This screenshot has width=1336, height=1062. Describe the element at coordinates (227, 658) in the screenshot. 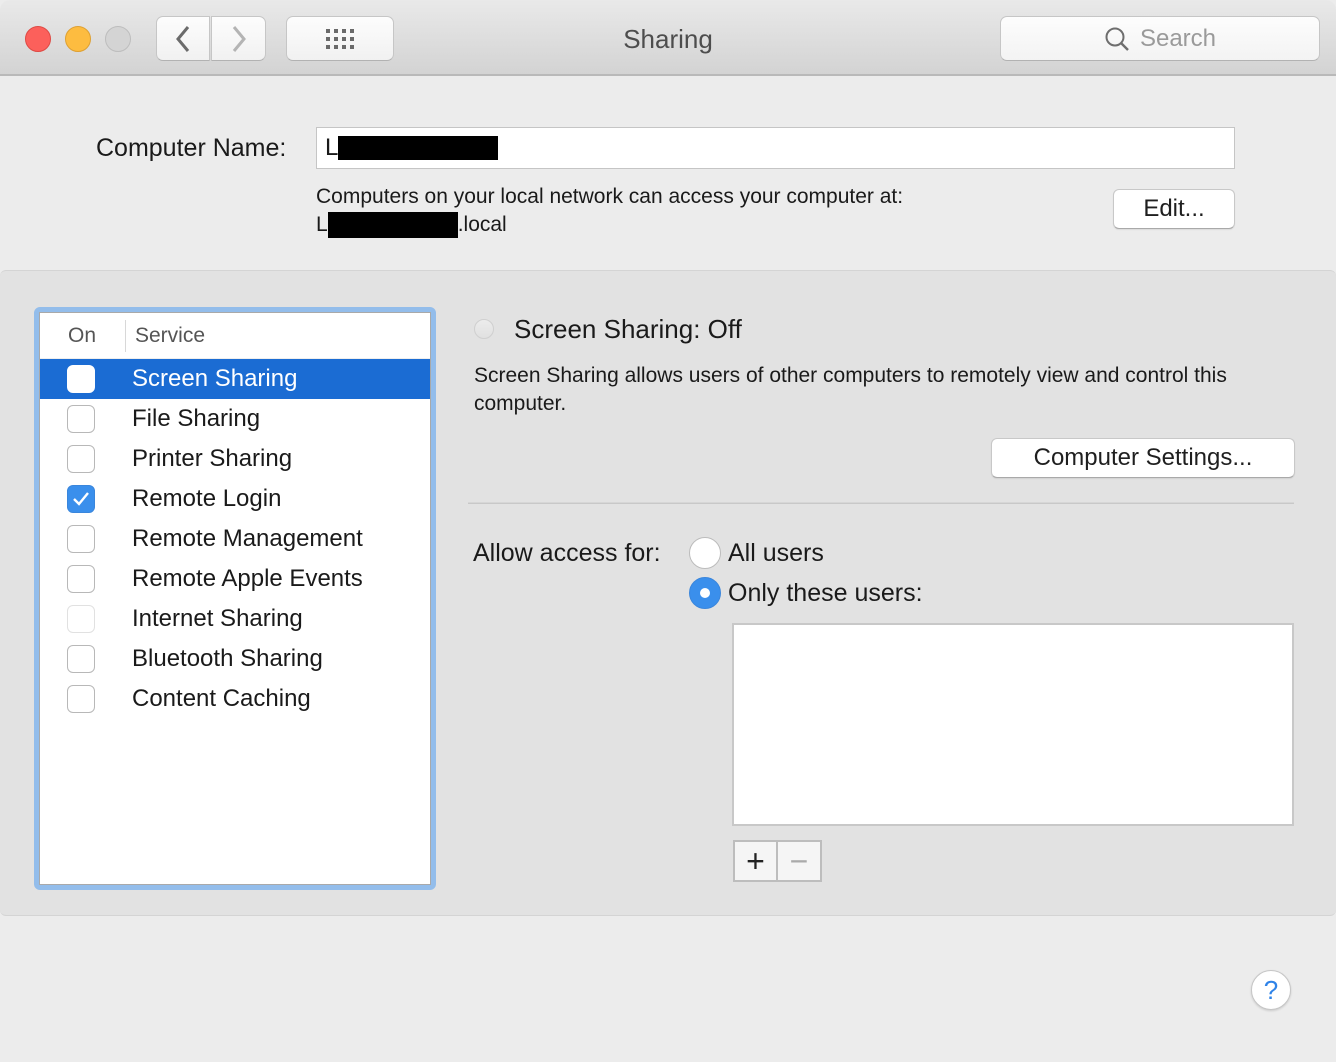

I see `service-label: Bluetooth Sharing` at that location.